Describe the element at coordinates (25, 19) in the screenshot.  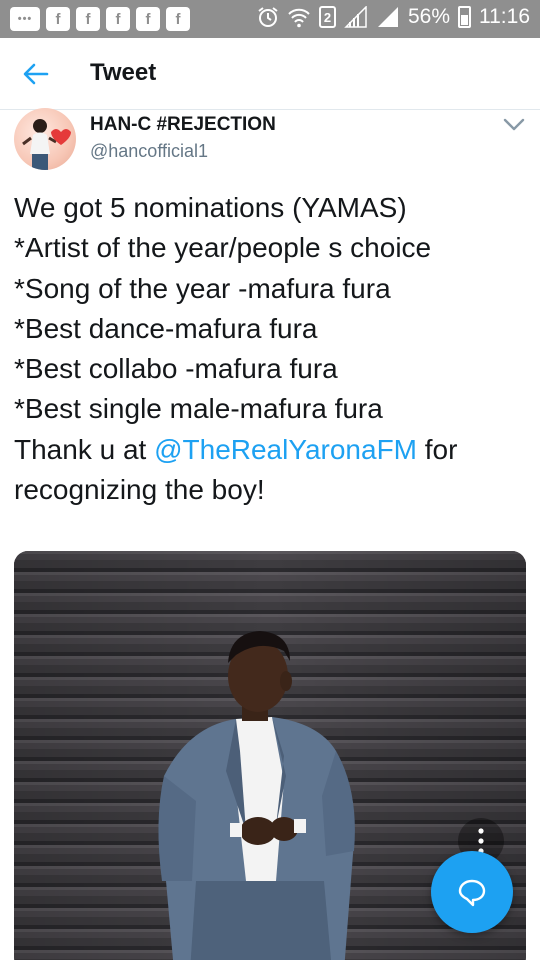
I see `msg-icon: •••` at that location.